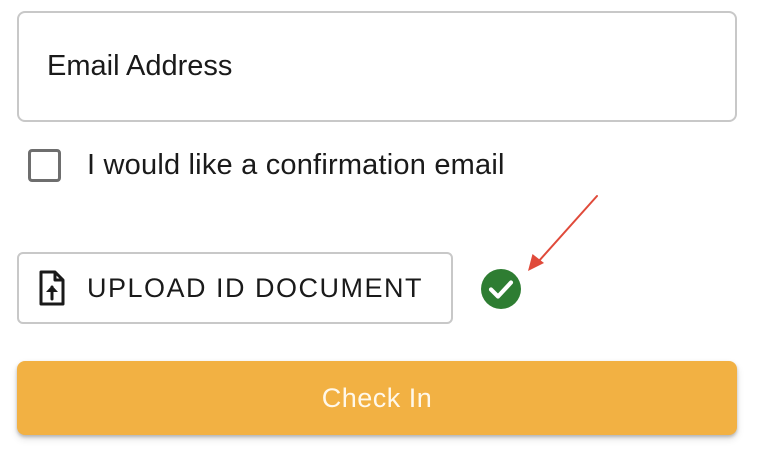 Image resolution: width=773 pixels, height=472 pixels. Describe the element at coordinates (501, 289) in the screenshot. I see `check-circle-icon` at that location.